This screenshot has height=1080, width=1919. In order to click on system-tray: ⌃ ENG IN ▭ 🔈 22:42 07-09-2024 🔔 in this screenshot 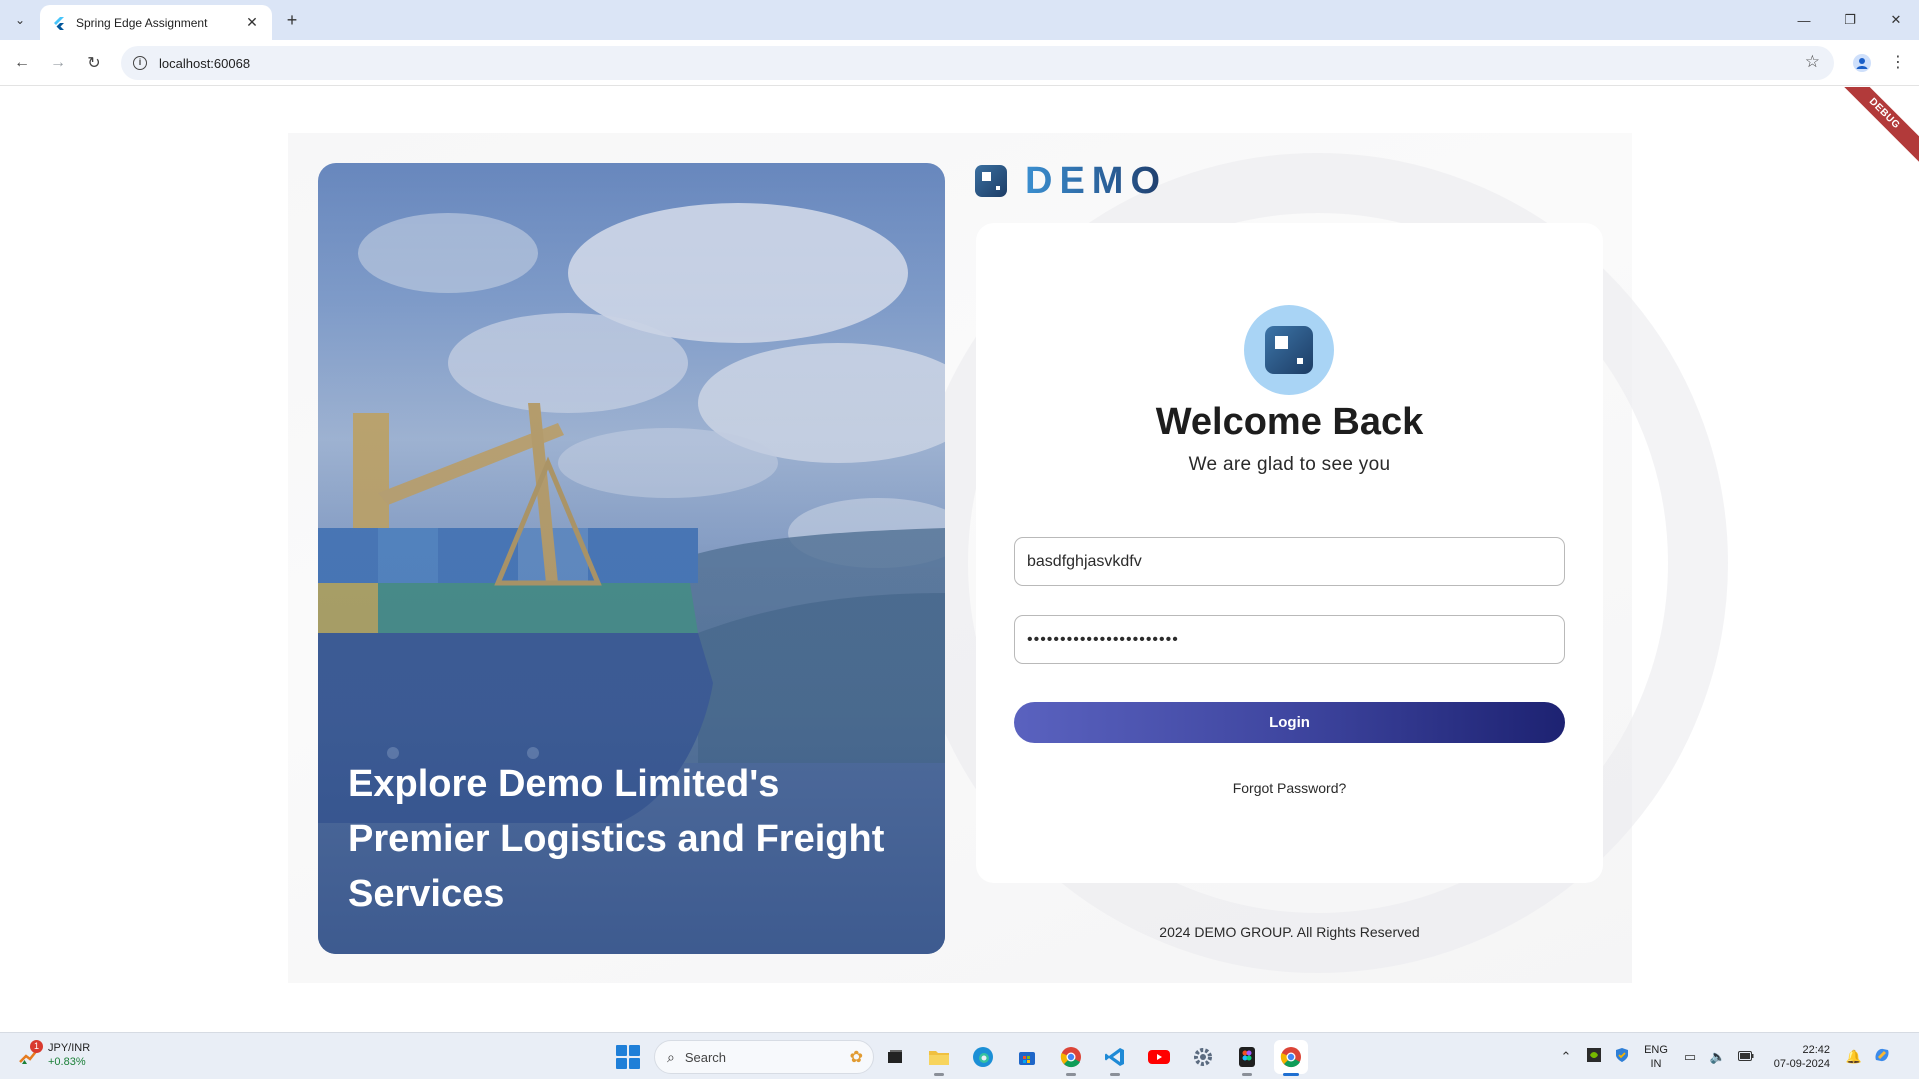, I will do `click(1724, 1056)`.